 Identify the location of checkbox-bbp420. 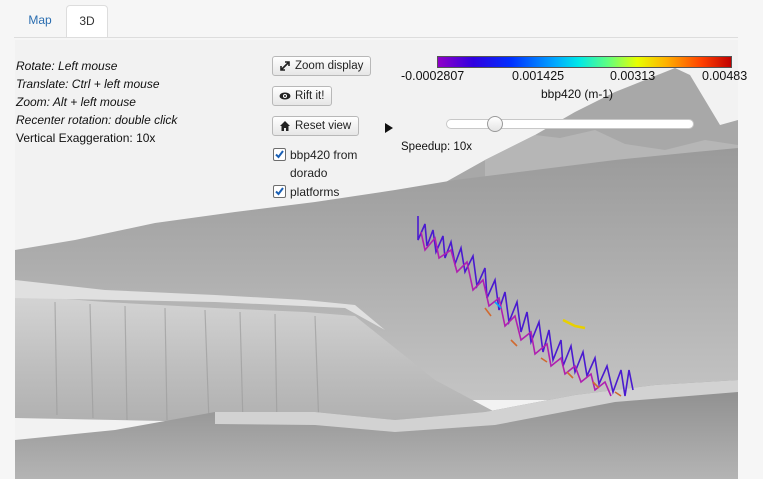
(279, 154).